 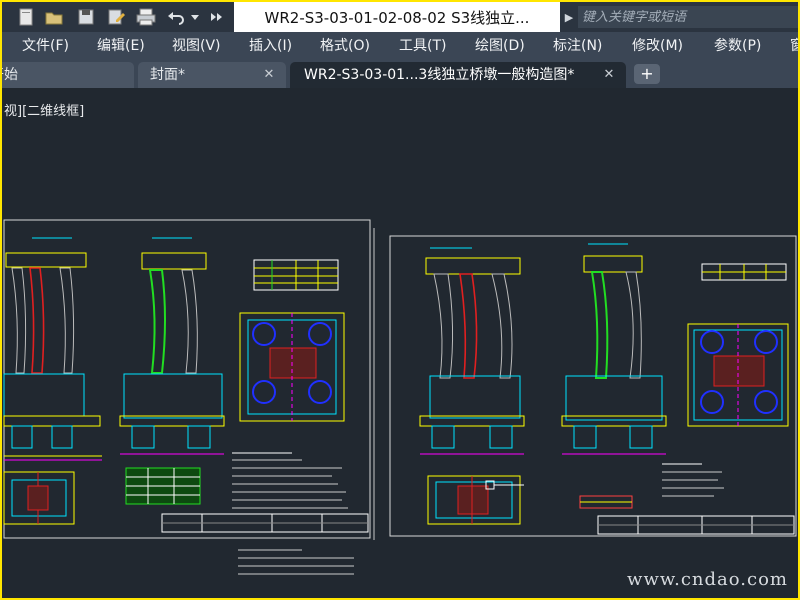 I want to click on save-icon, so click(x=86, y=17).